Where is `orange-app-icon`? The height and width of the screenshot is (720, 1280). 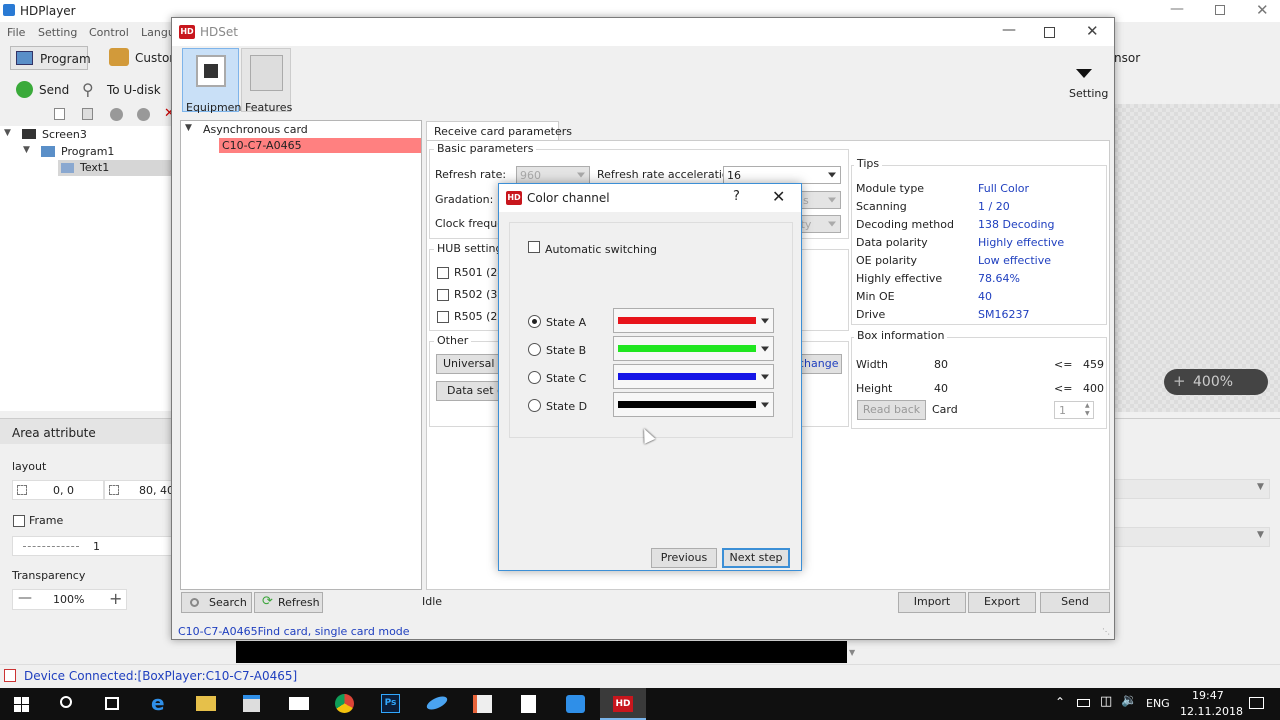 orange-app-icon is located at coordinates (482, 704).